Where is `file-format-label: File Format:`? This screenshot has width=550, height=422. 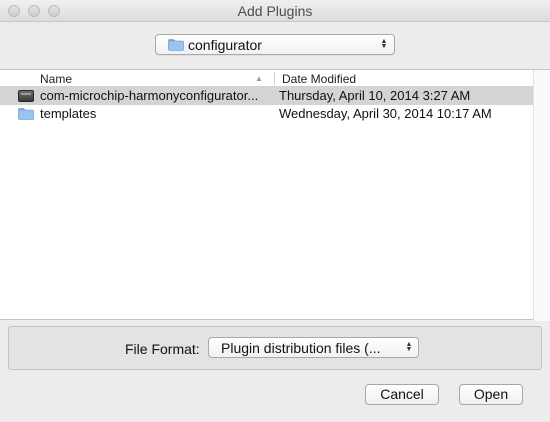
file-format-label: File Format: is located at coordinates (162, 349).